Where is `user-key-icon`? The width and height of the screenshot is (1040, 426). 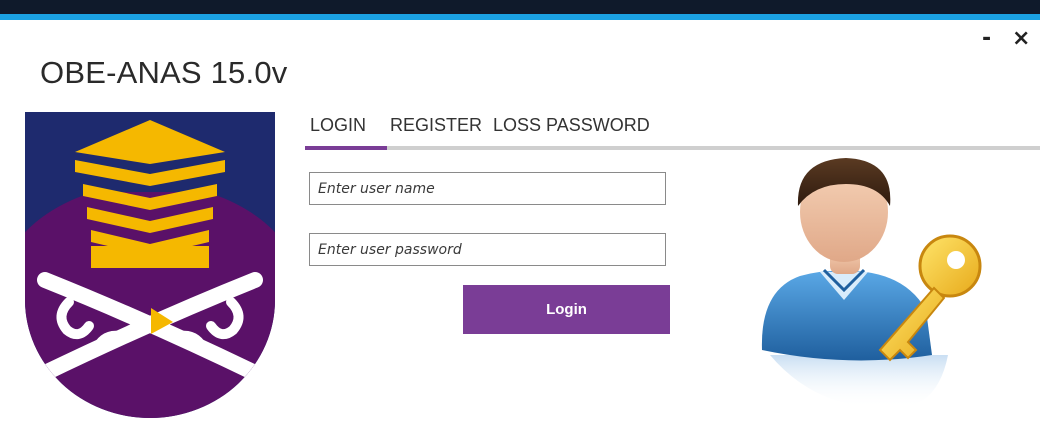
user-key-icon is located at coordinates (871, 283).